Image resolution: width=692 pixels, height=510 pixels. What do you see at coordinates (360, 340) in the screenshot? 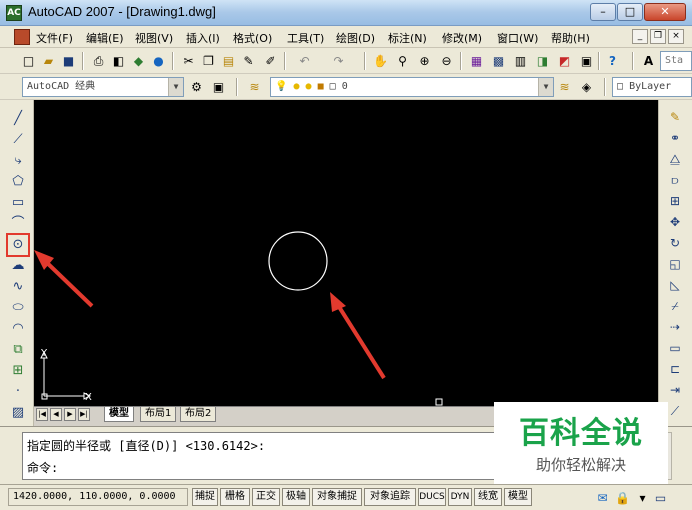
I see `annotation-arrow-circle` at bounding box center [360, 340].